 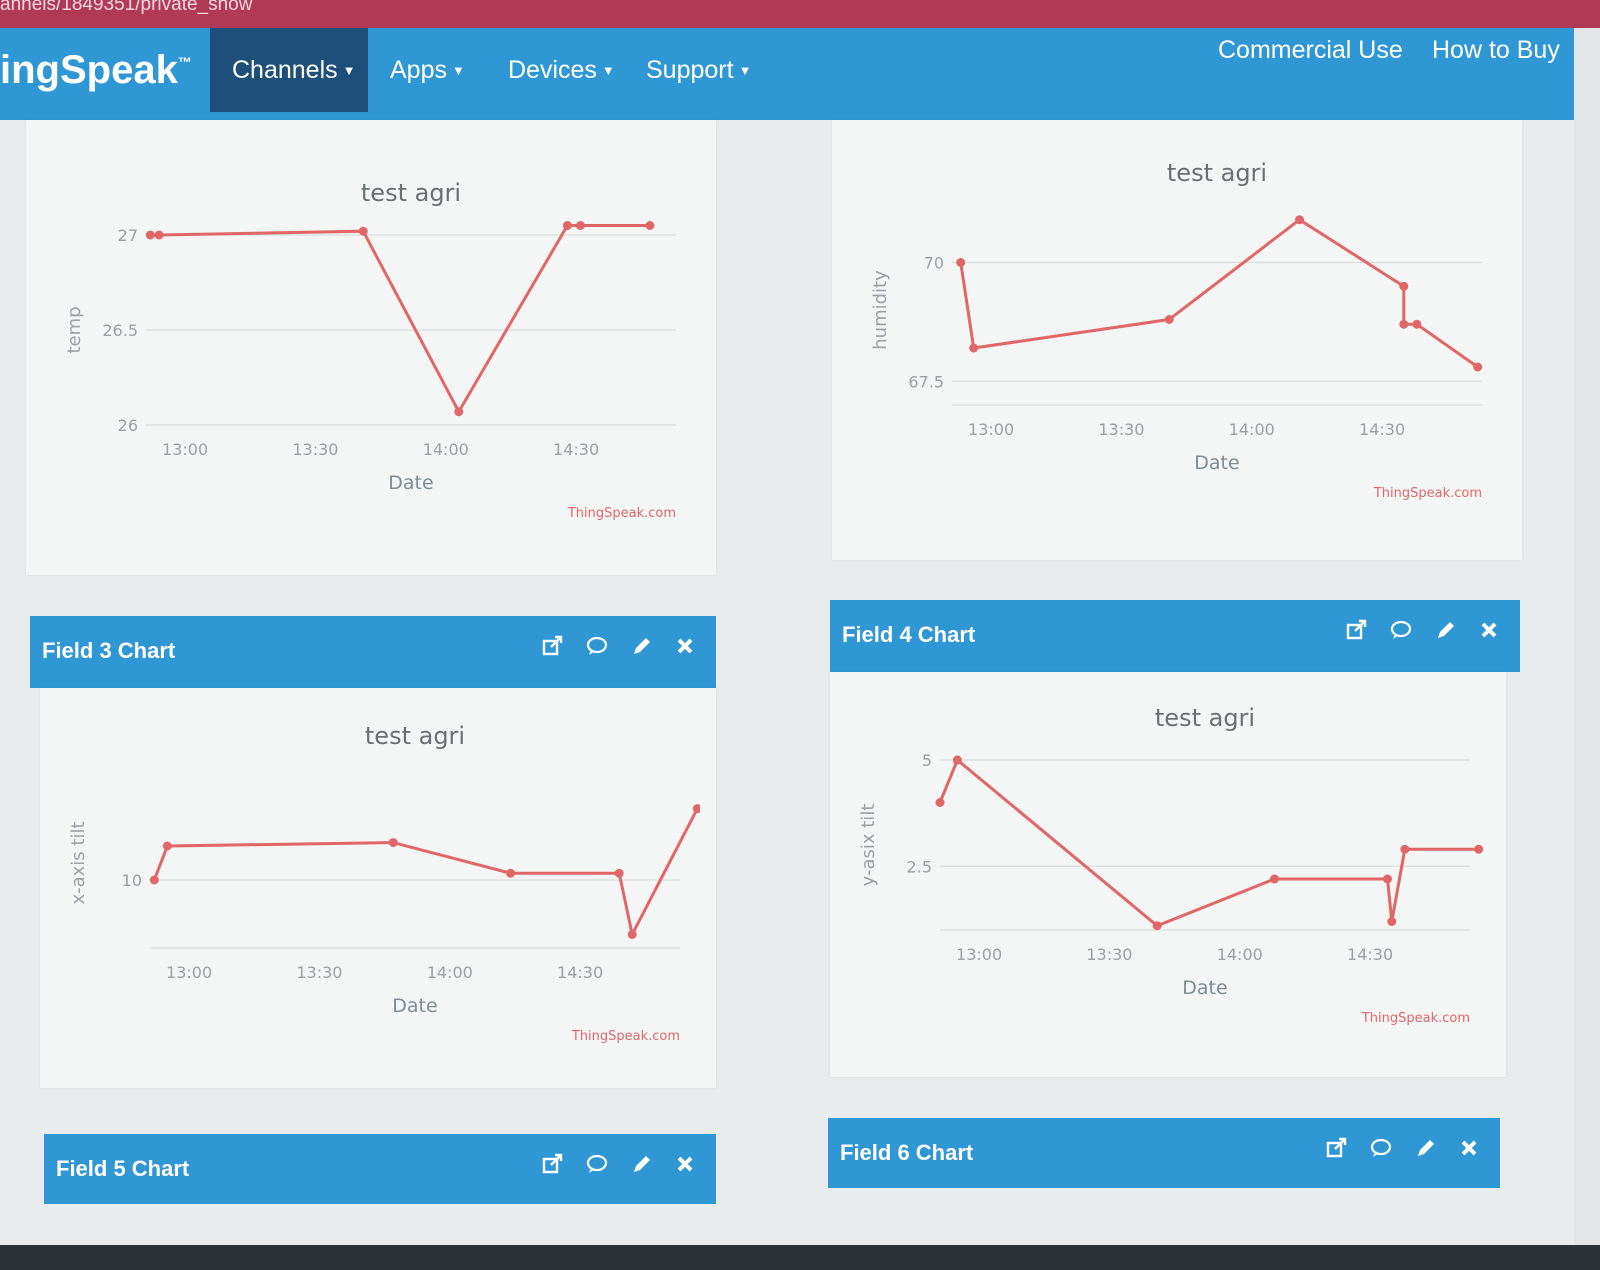 What do you see at coordinates (1415, 1018) in the screenshot?
I see `chart-3-credit: ThingSpeak.com` at bounding box center [1415, 1018].